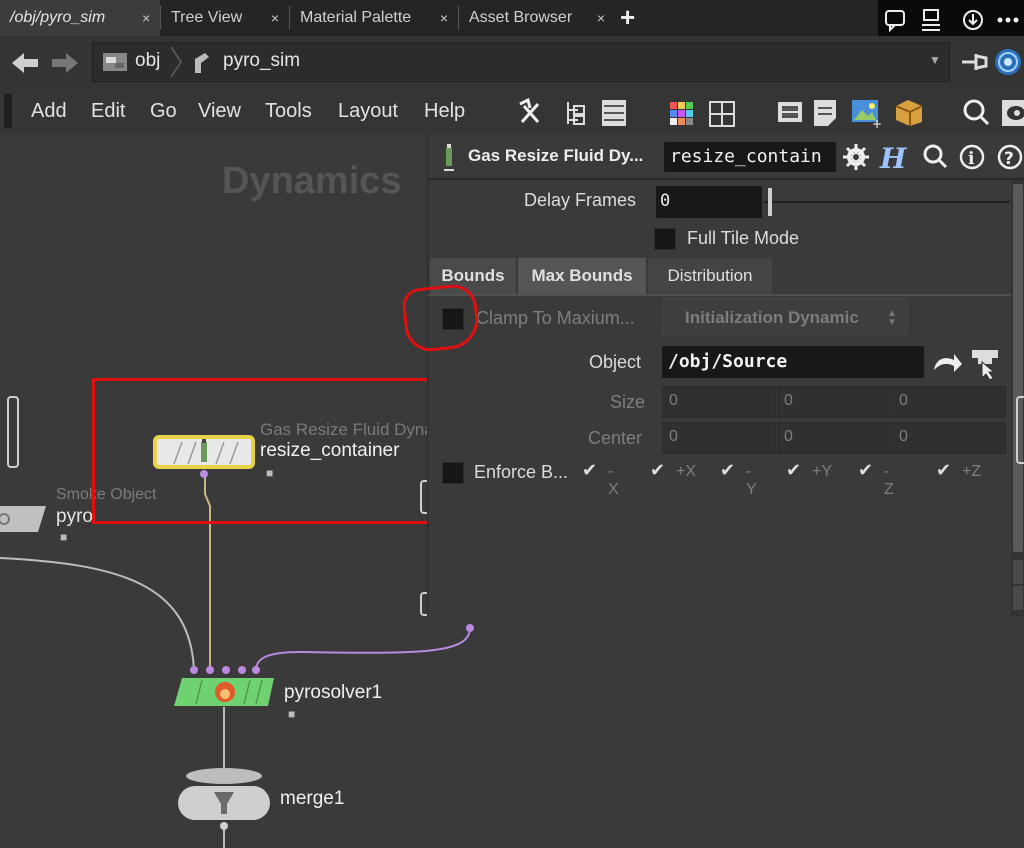 The height and width of the screenshot is (848, 1024). What do you see at coordinates (49, 111) in the screenshot?
I see `menu-add: Add` at bounding box center [49, 111].